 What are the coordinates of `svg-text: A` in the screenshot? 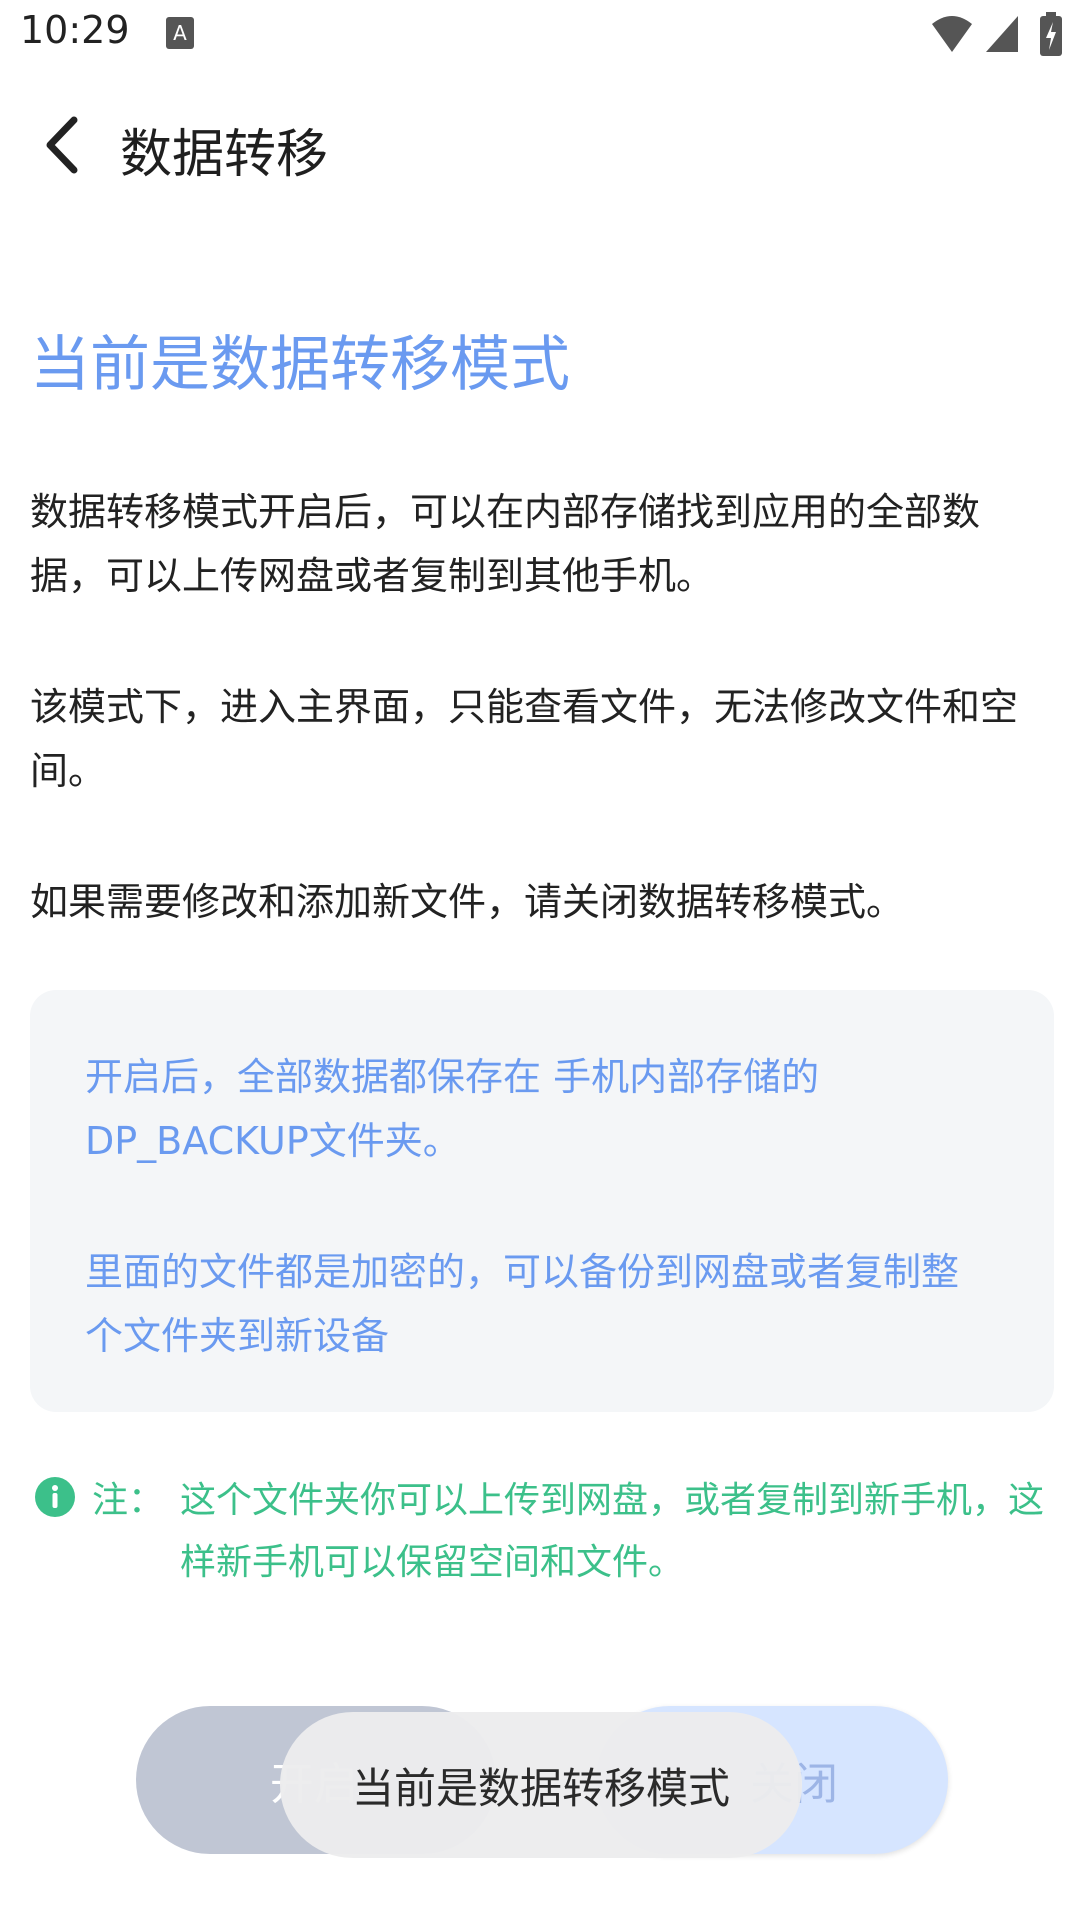 It's located at (180, 33).